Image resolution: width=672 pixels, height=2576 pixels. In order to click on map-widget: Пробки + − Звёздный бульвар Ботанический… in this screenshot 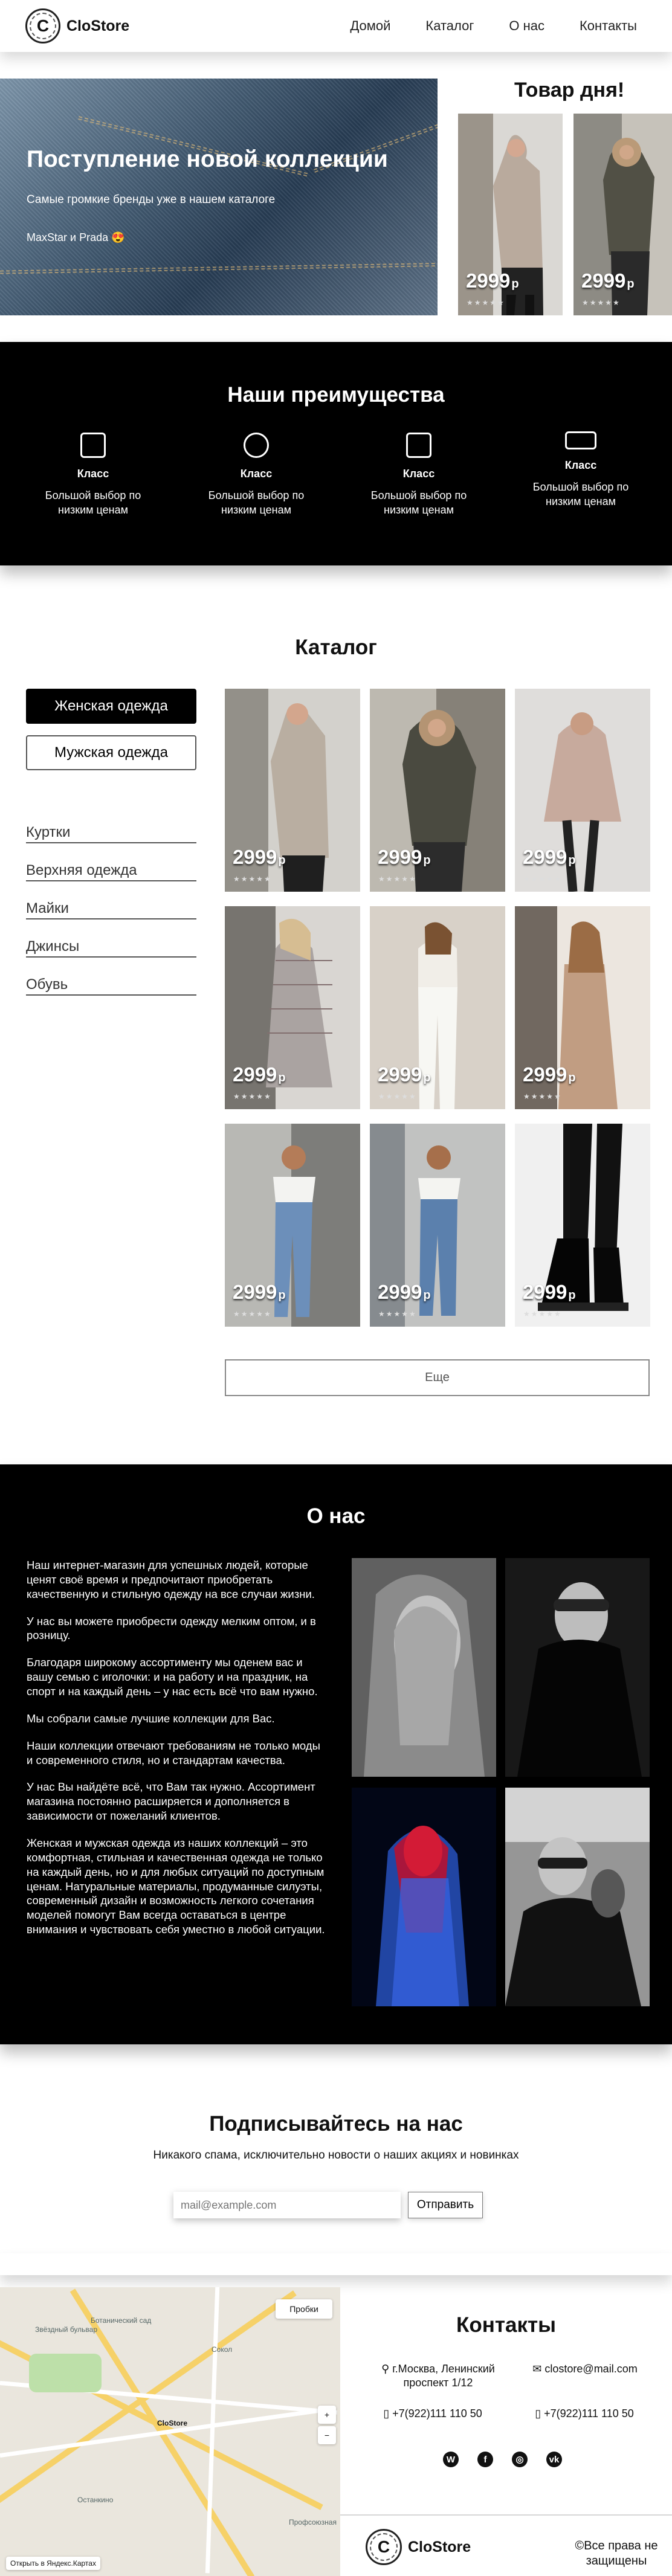, I will do `click(170, 2432)`.